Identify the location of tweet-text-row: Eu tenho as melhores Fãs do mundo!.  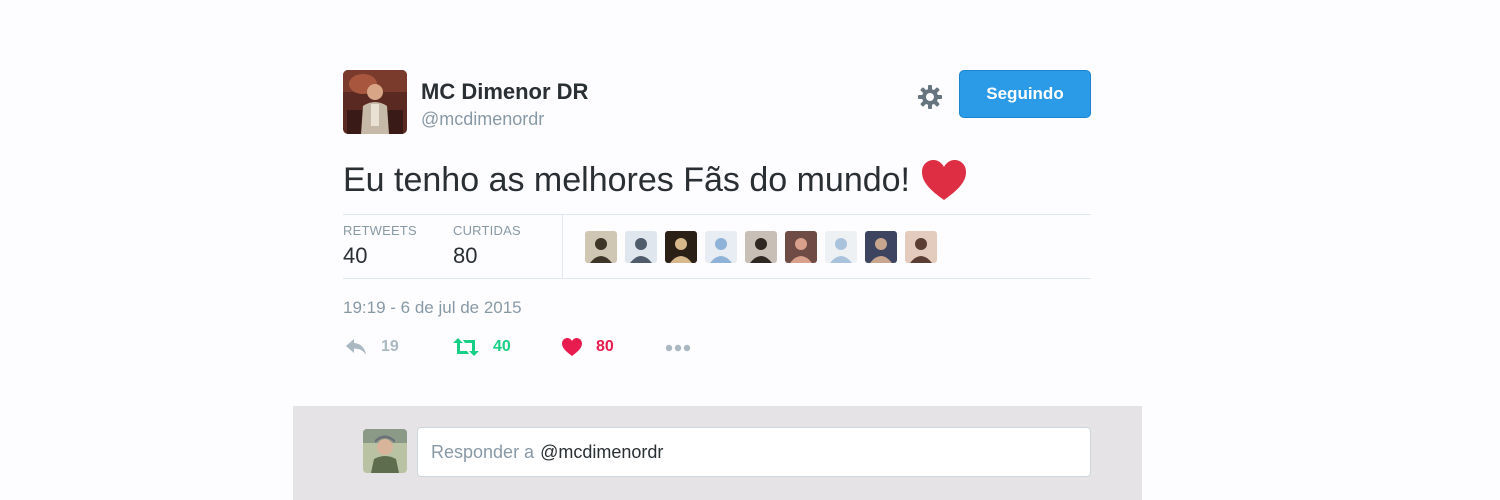
(655, 180).